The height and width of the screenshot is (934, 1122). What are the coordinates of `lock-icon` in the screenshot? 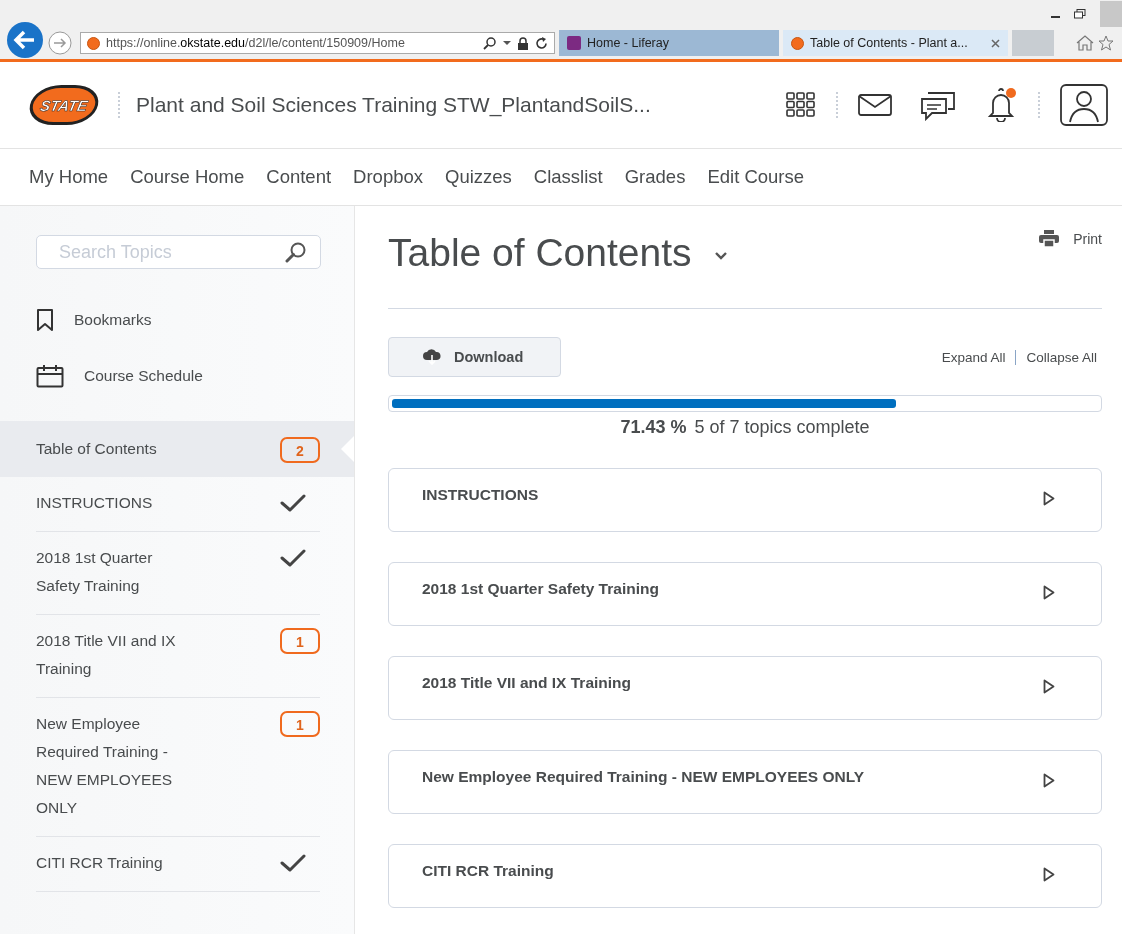 It's located at (523, 43).